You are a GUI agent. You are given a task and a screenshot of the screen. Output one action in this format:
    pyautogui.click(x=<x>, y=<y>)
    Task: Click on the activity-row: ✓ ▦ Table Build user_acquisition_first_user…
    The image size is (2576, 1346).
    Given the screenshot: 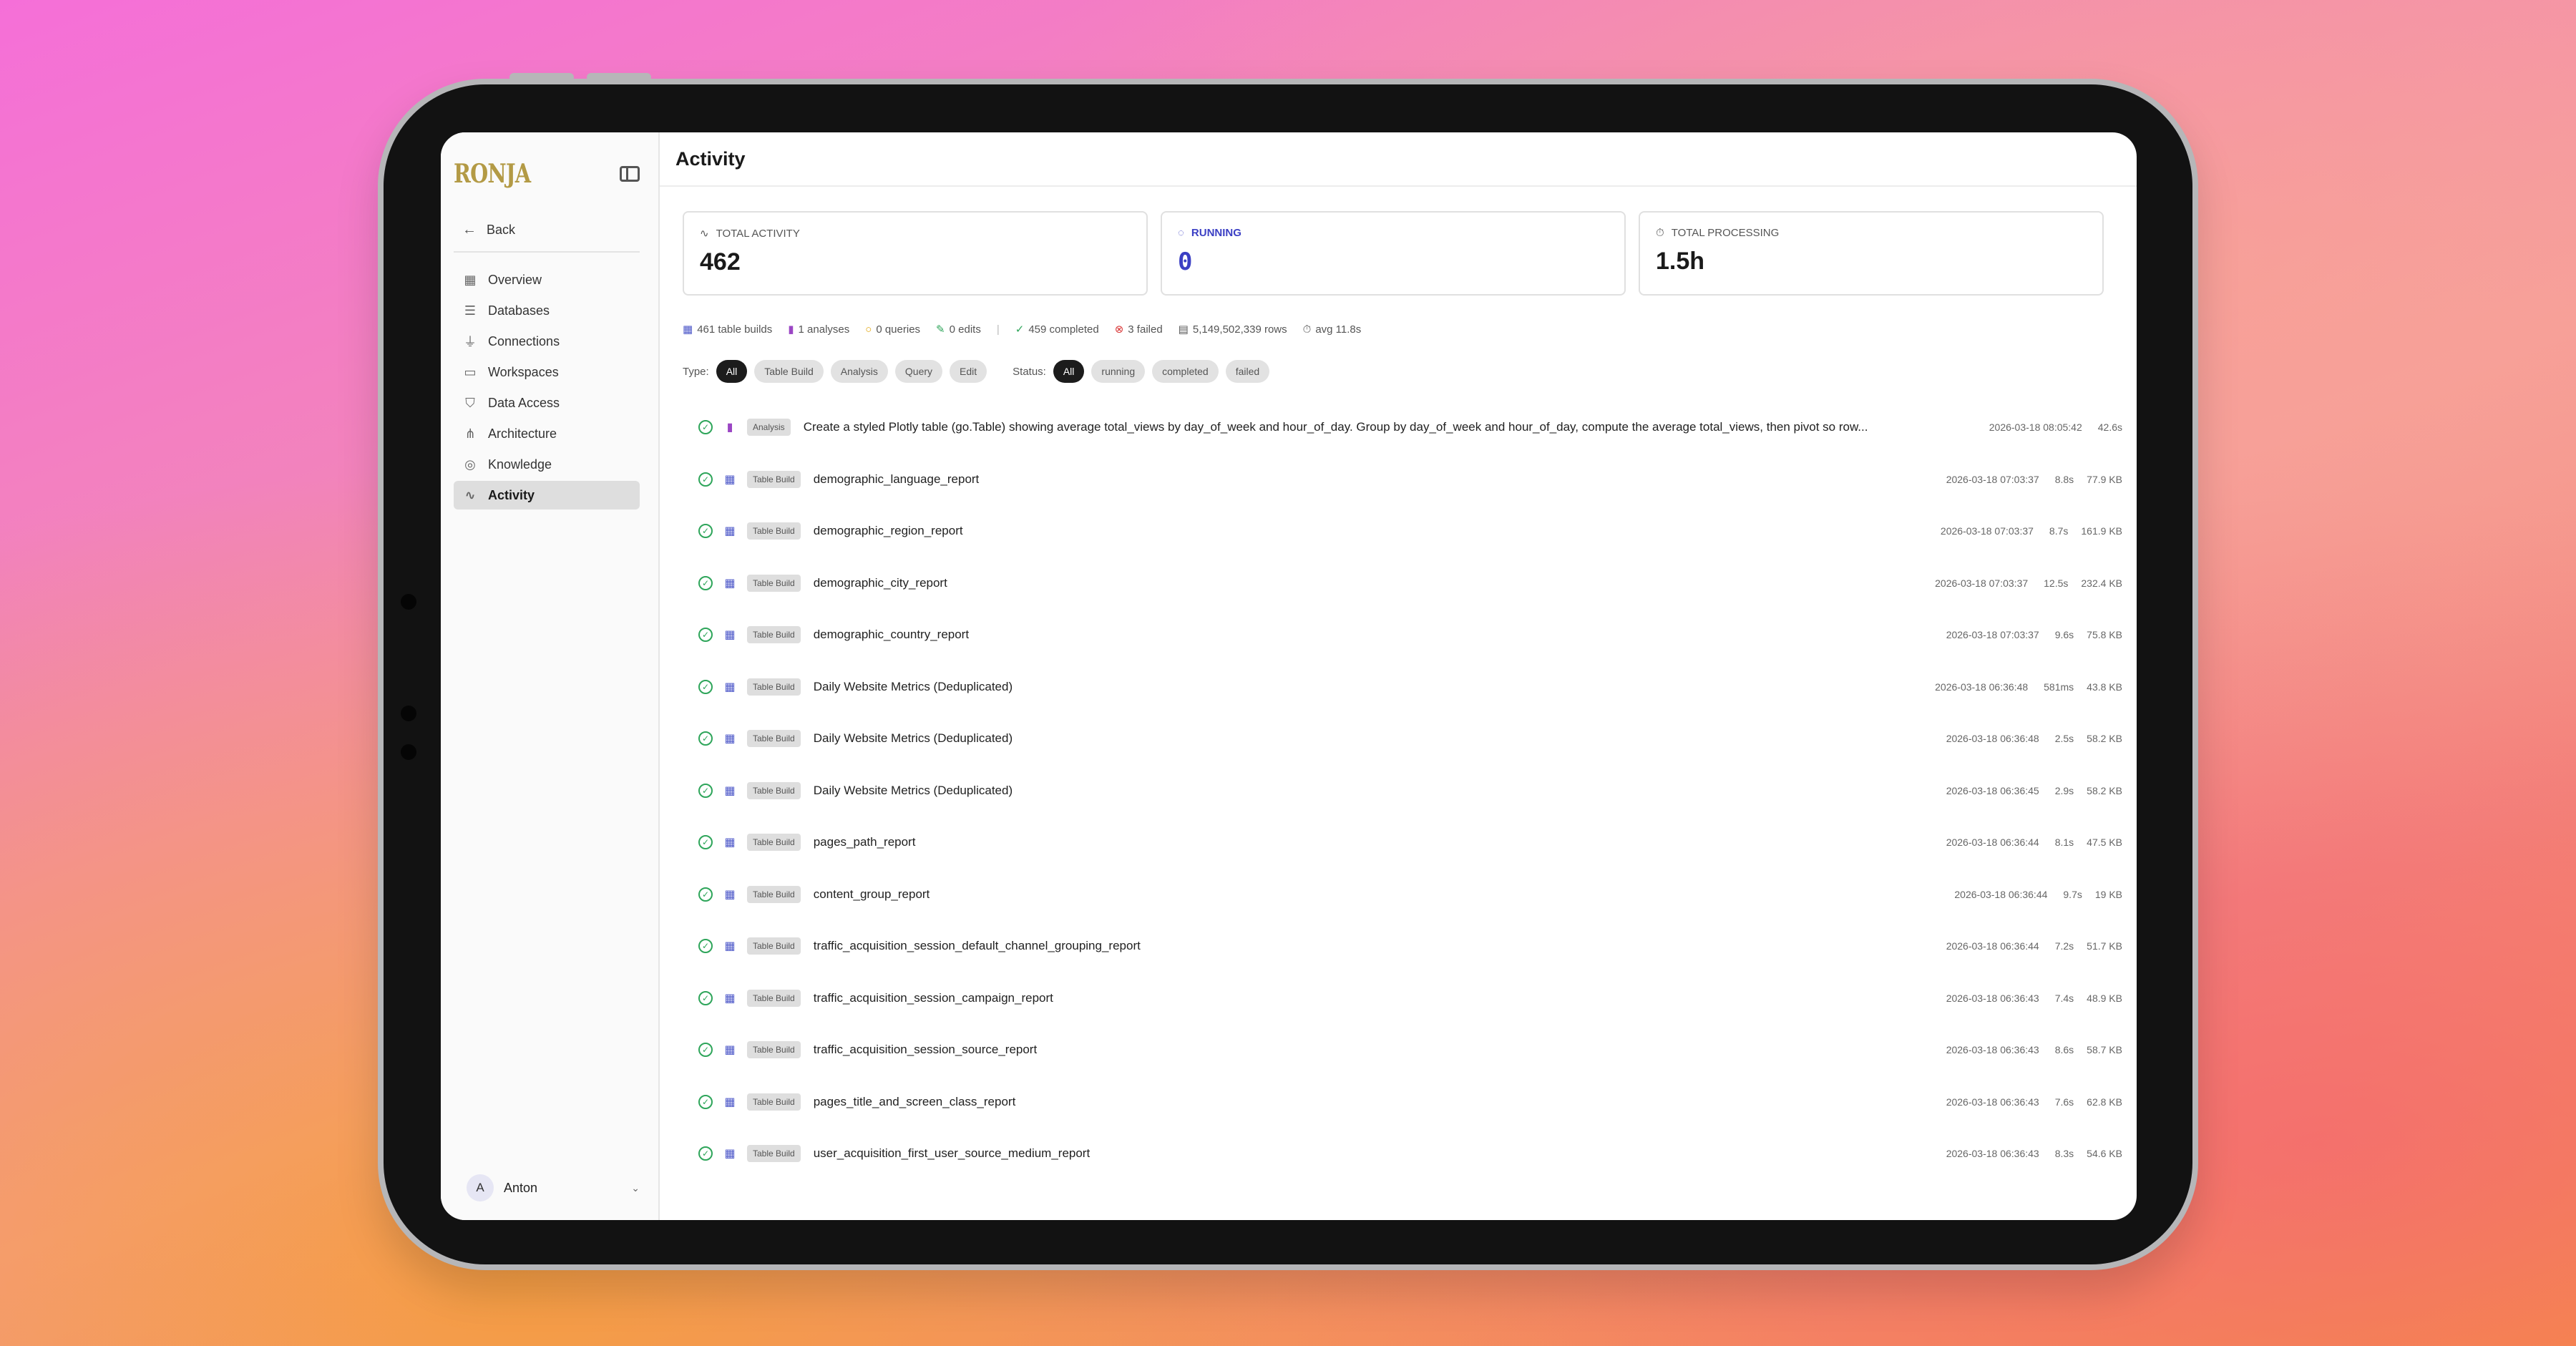 What is the action you would take?
    pyautogui.click(x=1410, y=1154)
    